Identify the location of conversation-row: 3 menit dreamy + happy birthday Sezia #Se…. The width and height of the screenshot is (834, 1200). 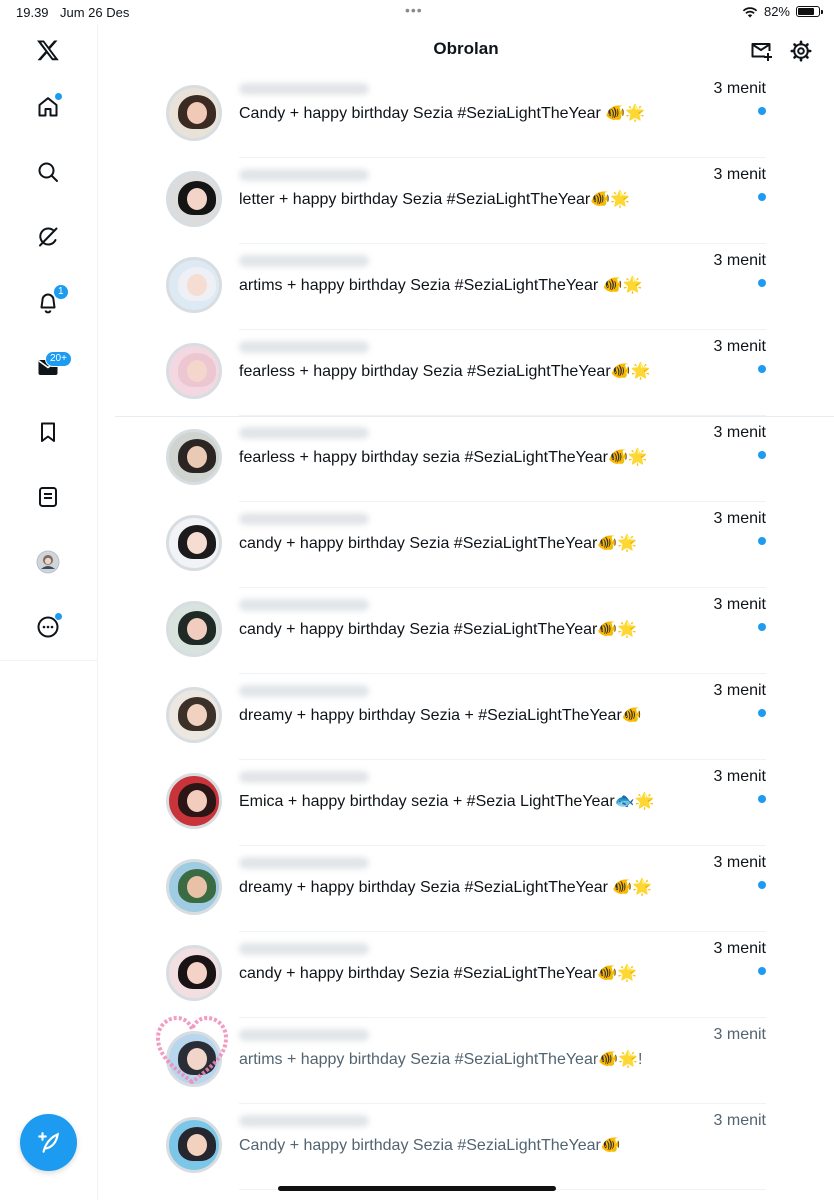
(466, 889).